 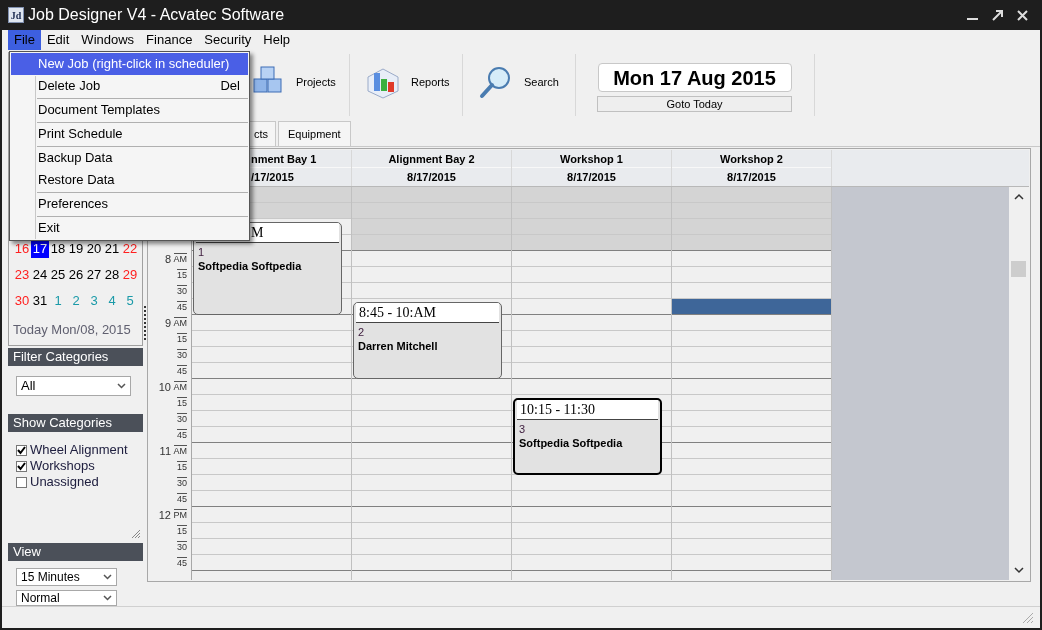 I want to click on calendar-day: 18, so click(x=58, y=248).